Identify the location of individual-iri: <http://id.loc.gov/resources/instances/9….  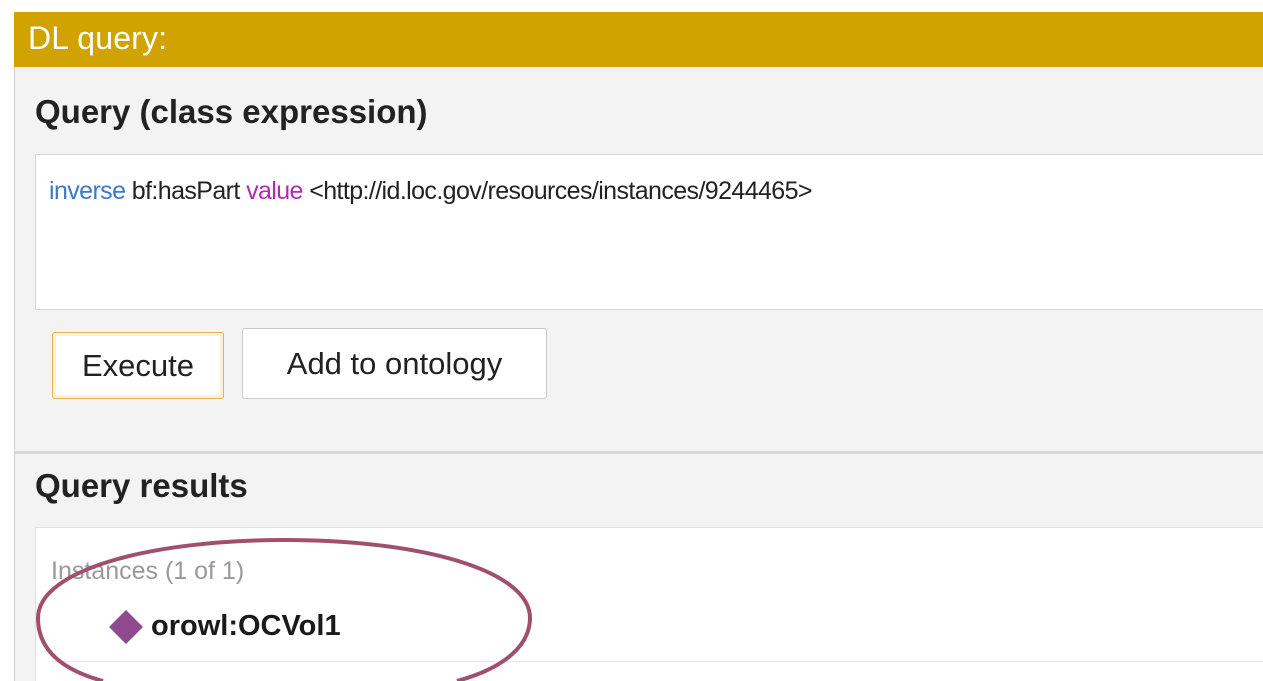
(560, 191).